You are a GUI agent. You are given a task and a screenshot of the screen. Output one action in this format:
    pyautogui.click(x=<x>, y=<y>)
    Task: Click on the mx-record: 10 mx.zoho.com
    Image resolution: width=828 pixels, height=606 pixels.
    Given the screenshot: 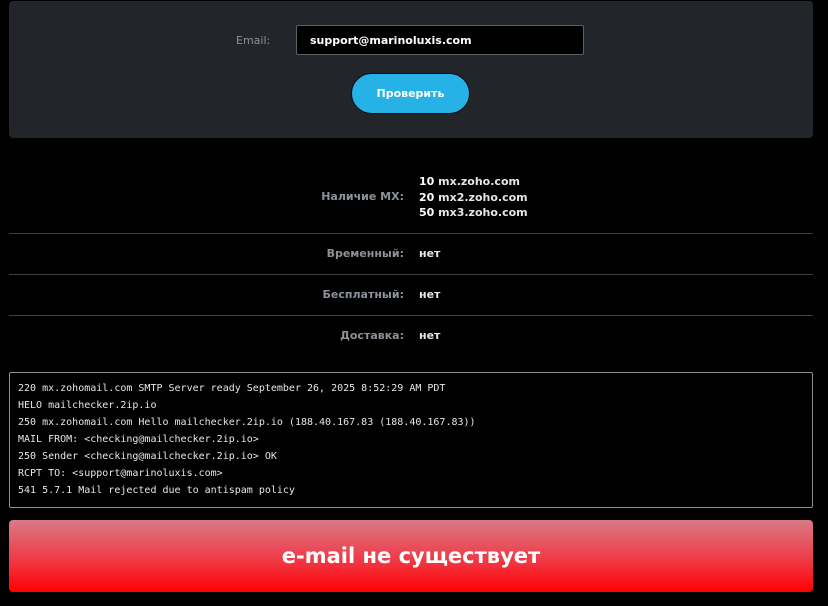 What is the action you would take?
    pyautogui.click(x=473, y=182)
    